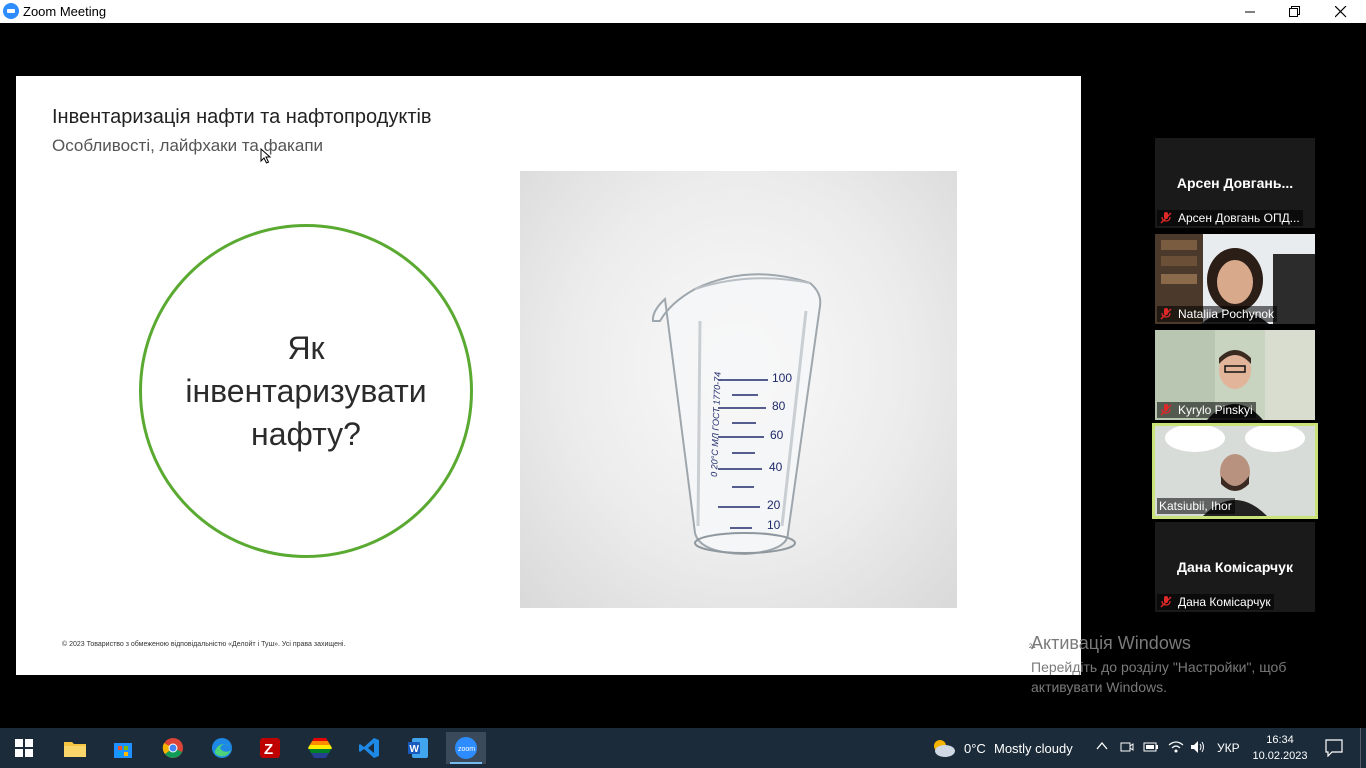 Image resolution: width=1366 pixels, height=768 pixels. I want to click on rainbow-app-icon, so click(320, 748).